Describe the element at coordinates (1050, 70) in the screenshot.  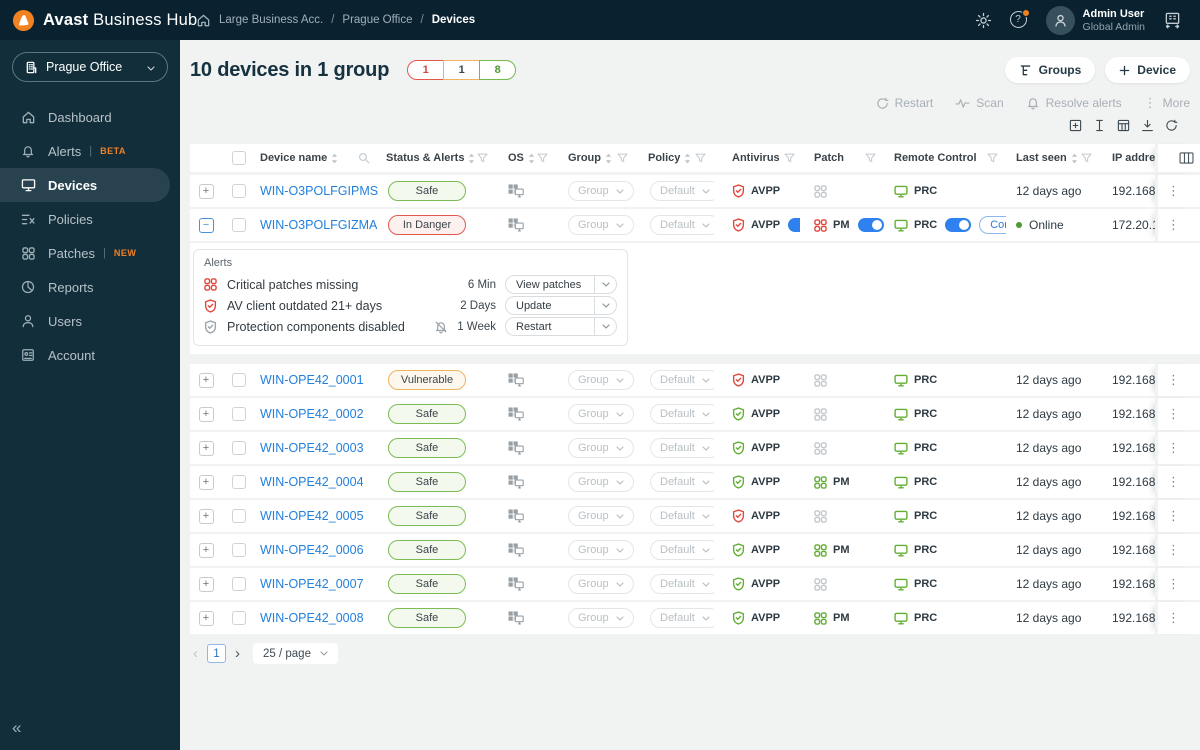
I see `groups-button: Groups` at that location.